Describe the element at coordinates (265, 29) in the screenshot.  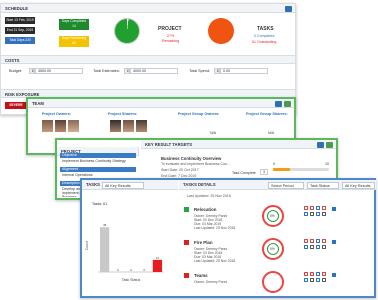
I see `tasks-label: TASKS` at that location.